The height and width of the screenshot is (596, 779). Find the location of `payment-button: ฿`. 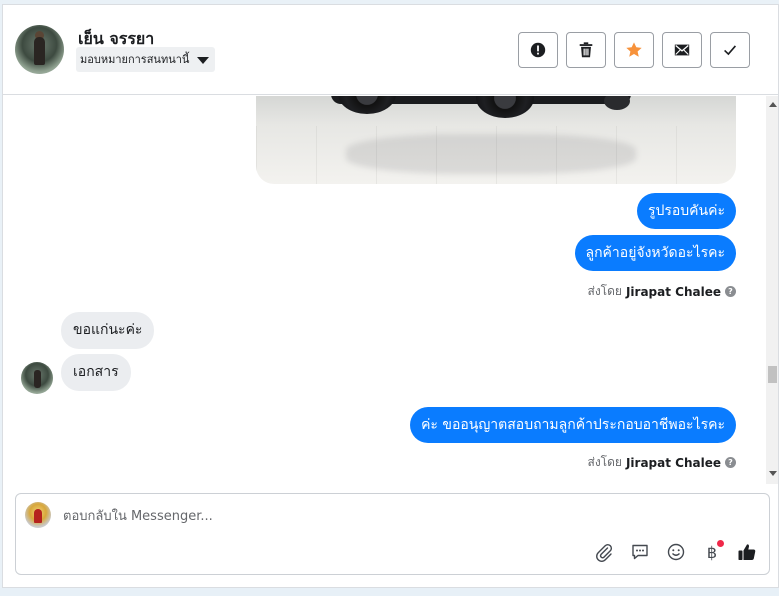

payment-button: ฿ is located at coordinates (712, 552).